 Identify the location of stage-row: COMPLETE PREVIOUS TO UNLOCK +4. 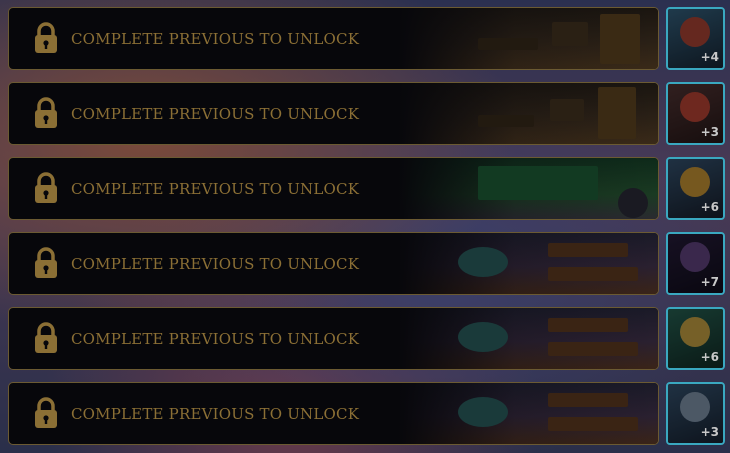
(365, 40).